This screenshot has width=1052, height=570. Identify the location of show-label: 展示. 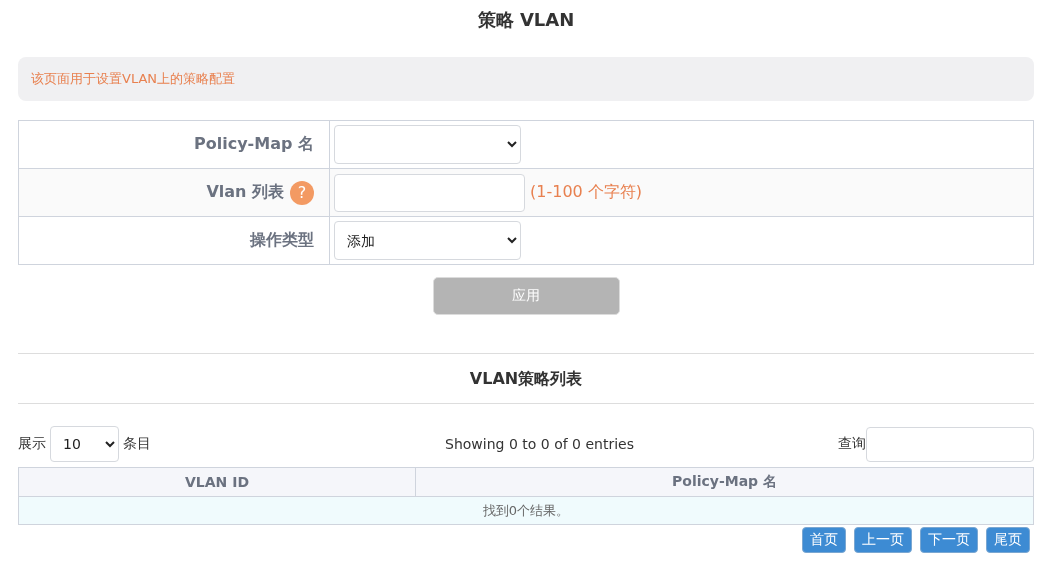
(32, 444).